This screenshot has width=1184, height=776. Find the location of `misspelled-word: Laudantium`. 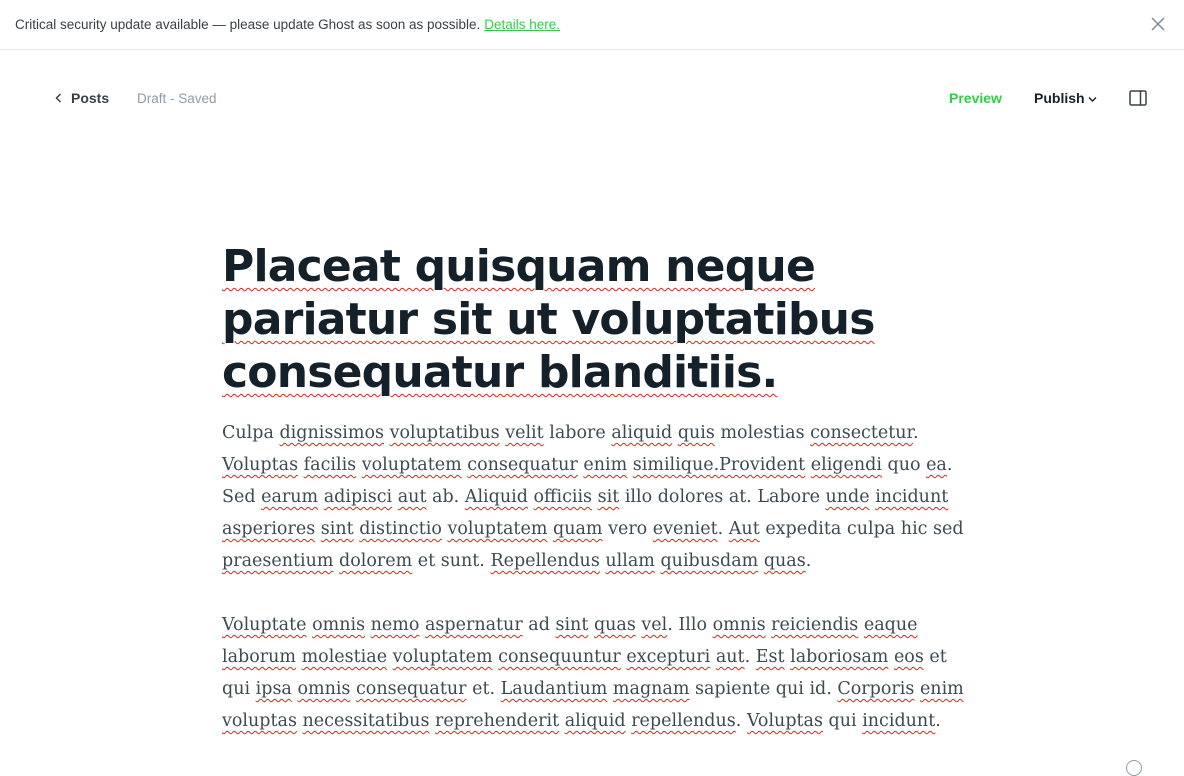

misspelled-word: Laudantium is located at coordinates (554, 689).